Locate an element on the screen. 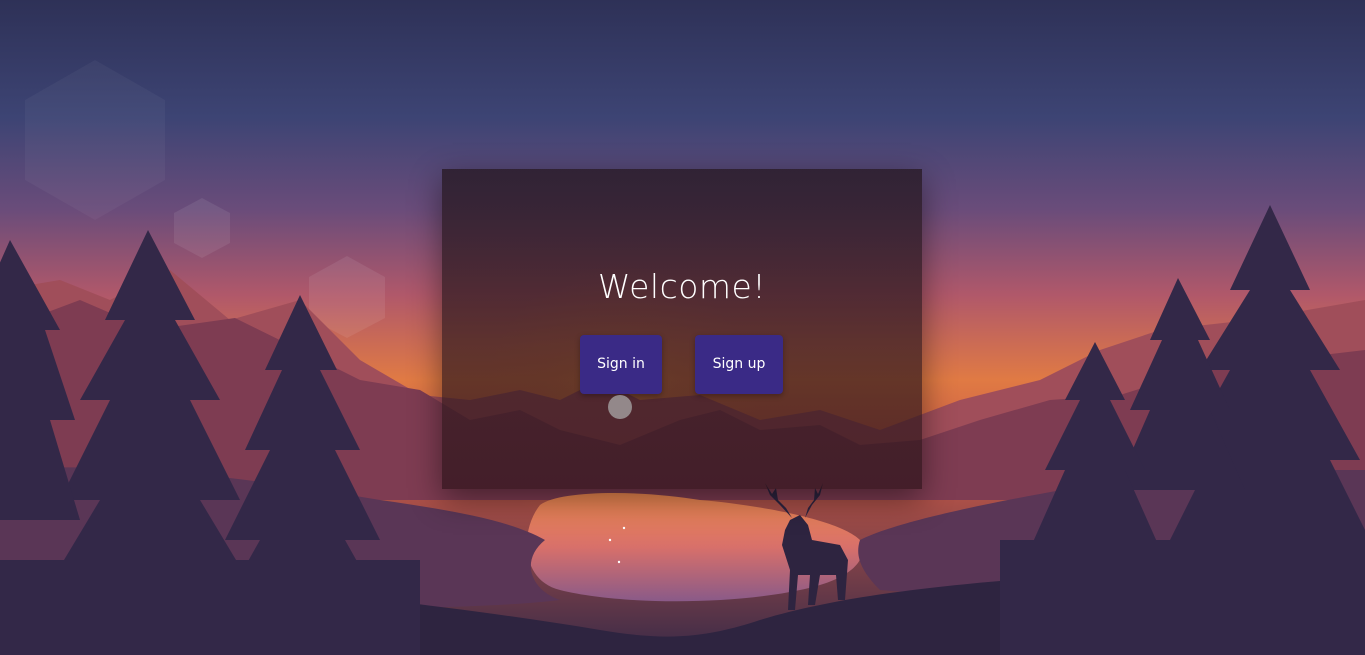  cursor-indicator is located at coordinates (620, 407).